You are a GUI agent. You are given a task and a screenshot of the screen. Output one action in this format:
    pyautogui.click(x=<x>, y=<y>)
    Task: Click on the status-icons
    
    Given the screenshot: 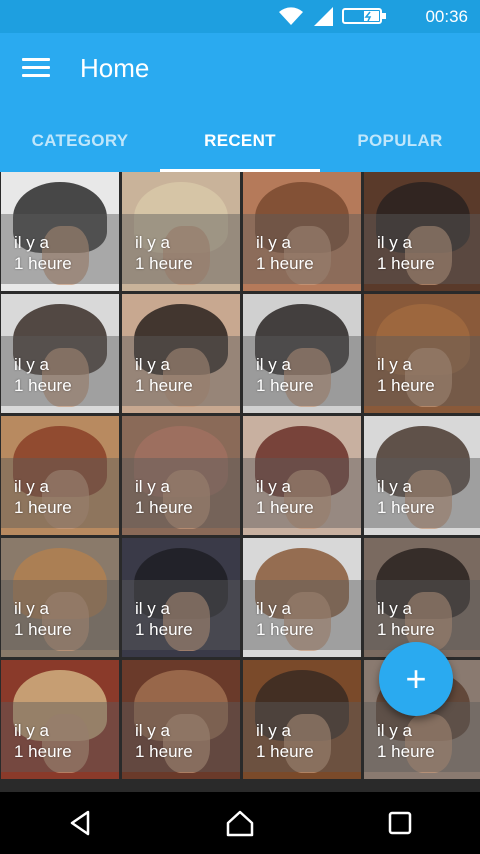 What is the action you would take?
    pyautogui.click(x=334, y=16)
    